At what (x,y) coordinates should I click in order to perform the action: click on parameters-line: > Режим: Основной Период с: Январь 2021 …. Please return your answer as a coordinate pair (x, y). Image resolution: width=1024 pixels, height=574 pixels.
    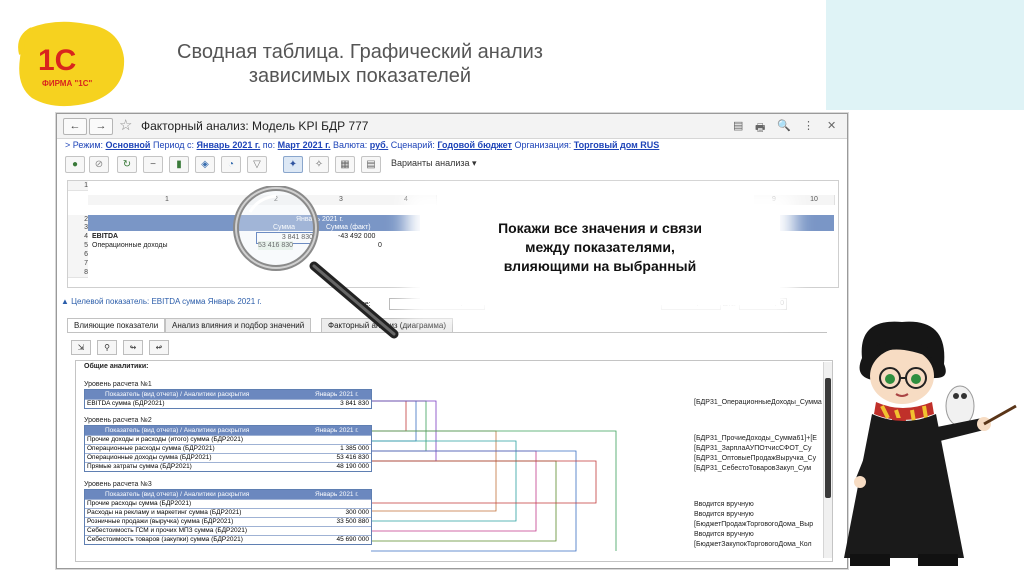
    Looking at the image, I should click on (362, 145).